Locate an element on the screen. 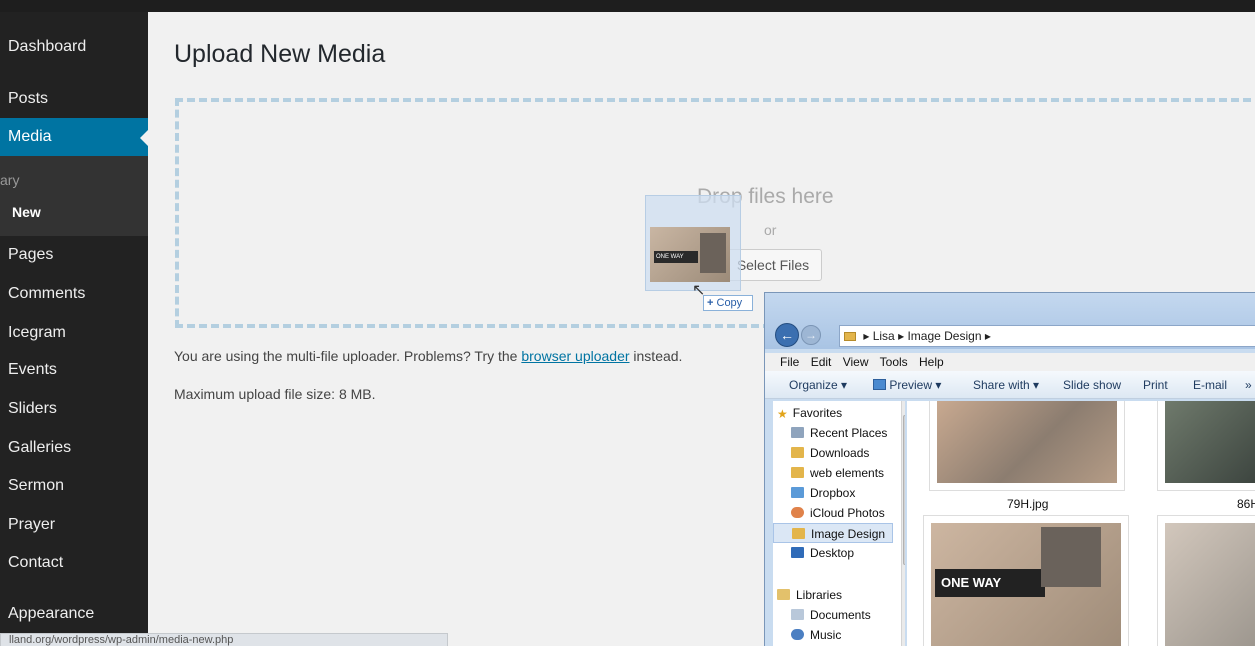  share-with-button: Share with ▾ is located at coordinates (1006, 385).